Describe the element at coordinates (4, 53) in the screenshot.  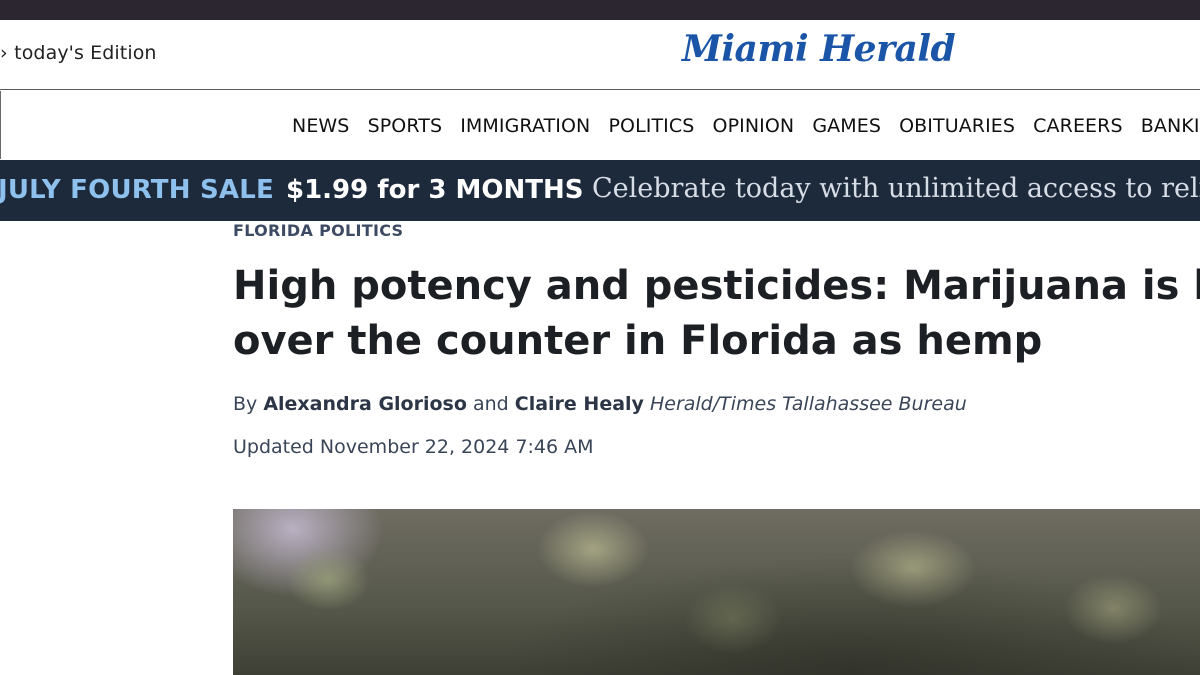
I see `edition-caret-icon: ›` at that location.